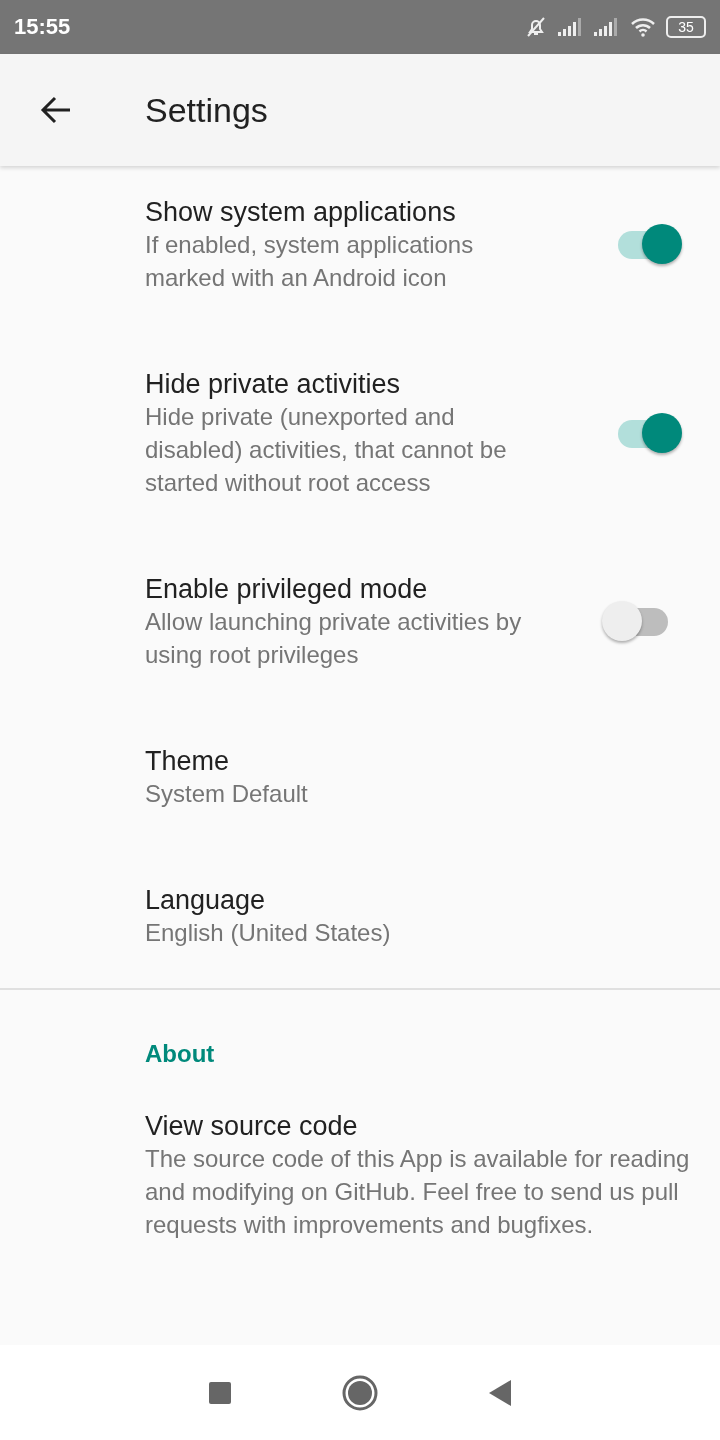 The height and width of the screenshot is (1440, 720). Describe the element at coordinates (56, 110) in the screenshot. I see `back-arrow-icon` at that location.